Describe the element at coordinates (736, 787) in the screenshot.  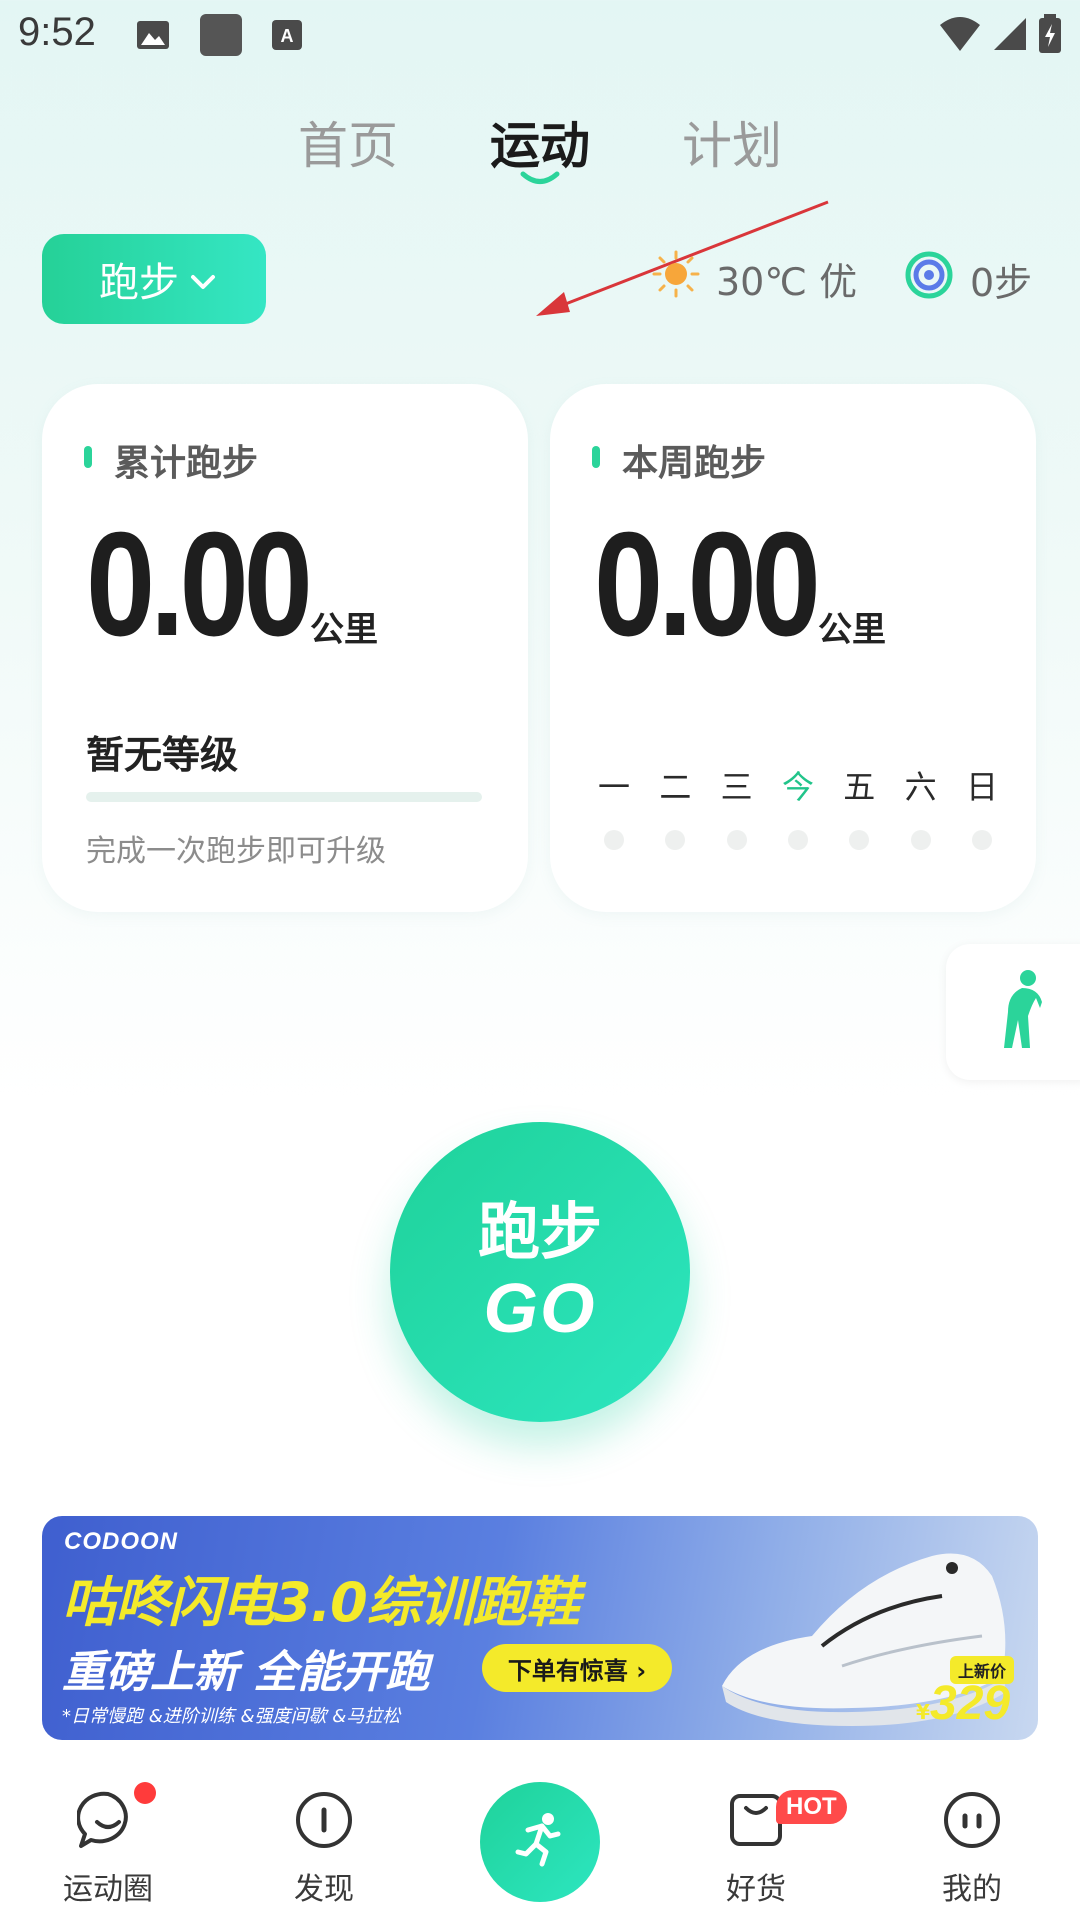
I see `weekday-label: 三` at that location.